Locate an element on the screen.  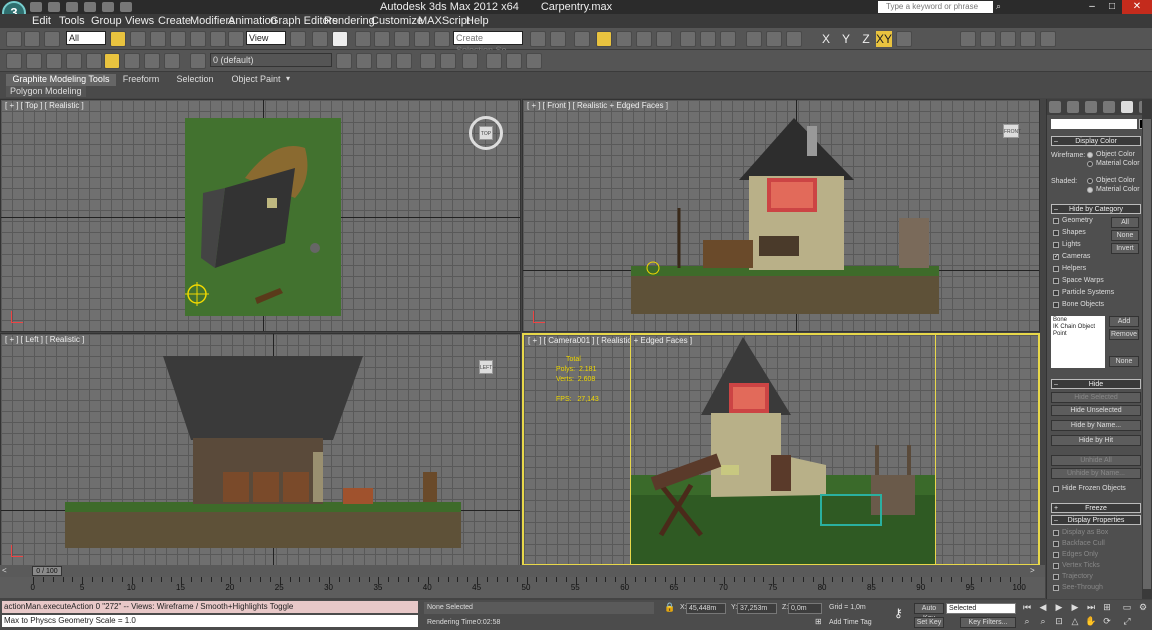
set-key-button: Set Key is located at coordinates (929, 622).